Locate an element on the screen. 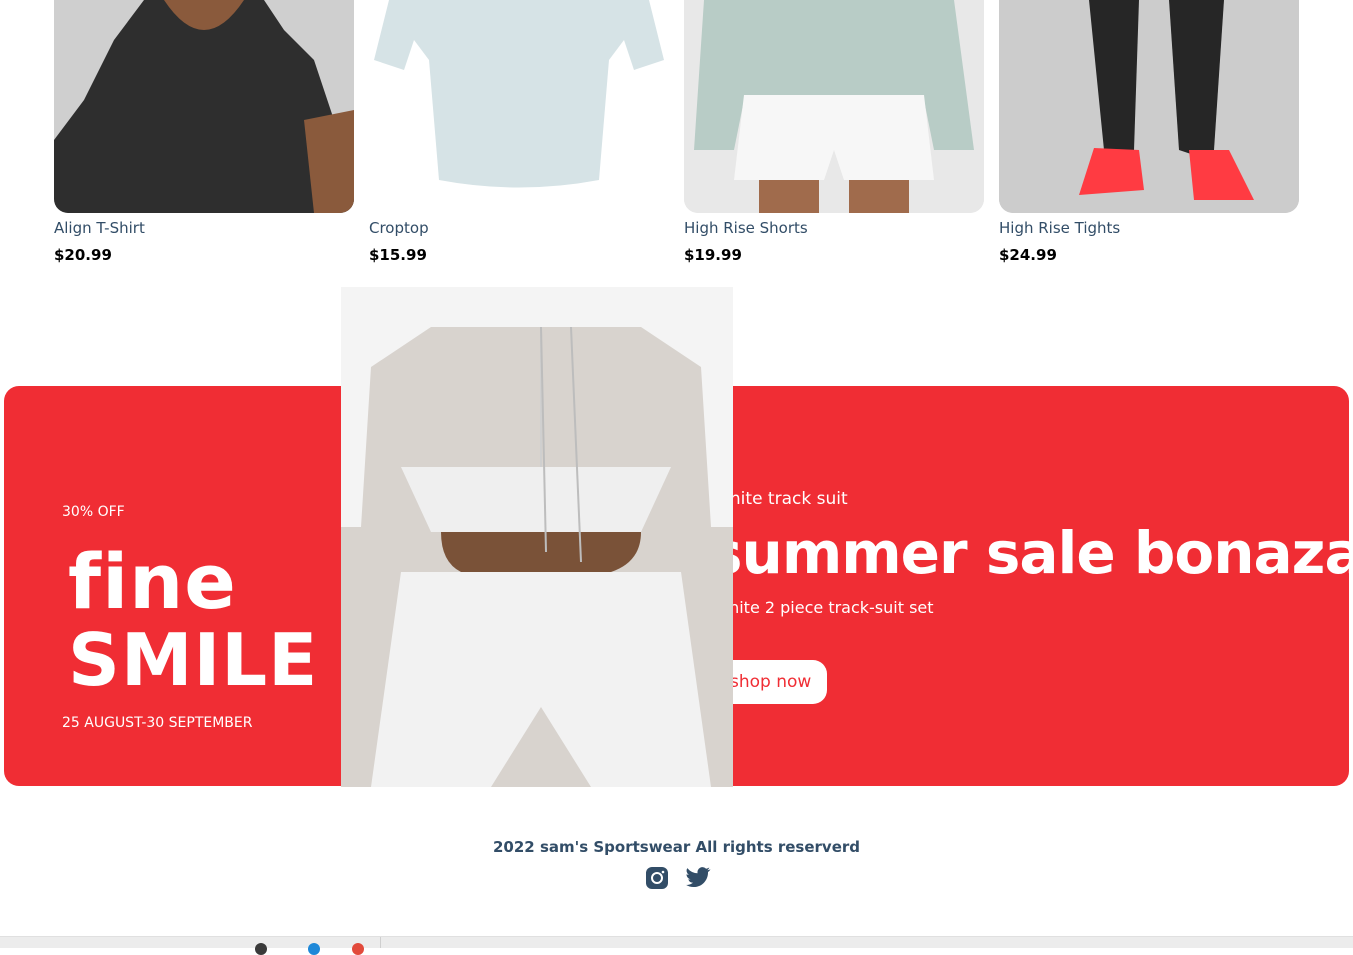 The width and height of the screenshot is (1353, 955). banner-small-text: white track suit is located at coordinates (782, 499).